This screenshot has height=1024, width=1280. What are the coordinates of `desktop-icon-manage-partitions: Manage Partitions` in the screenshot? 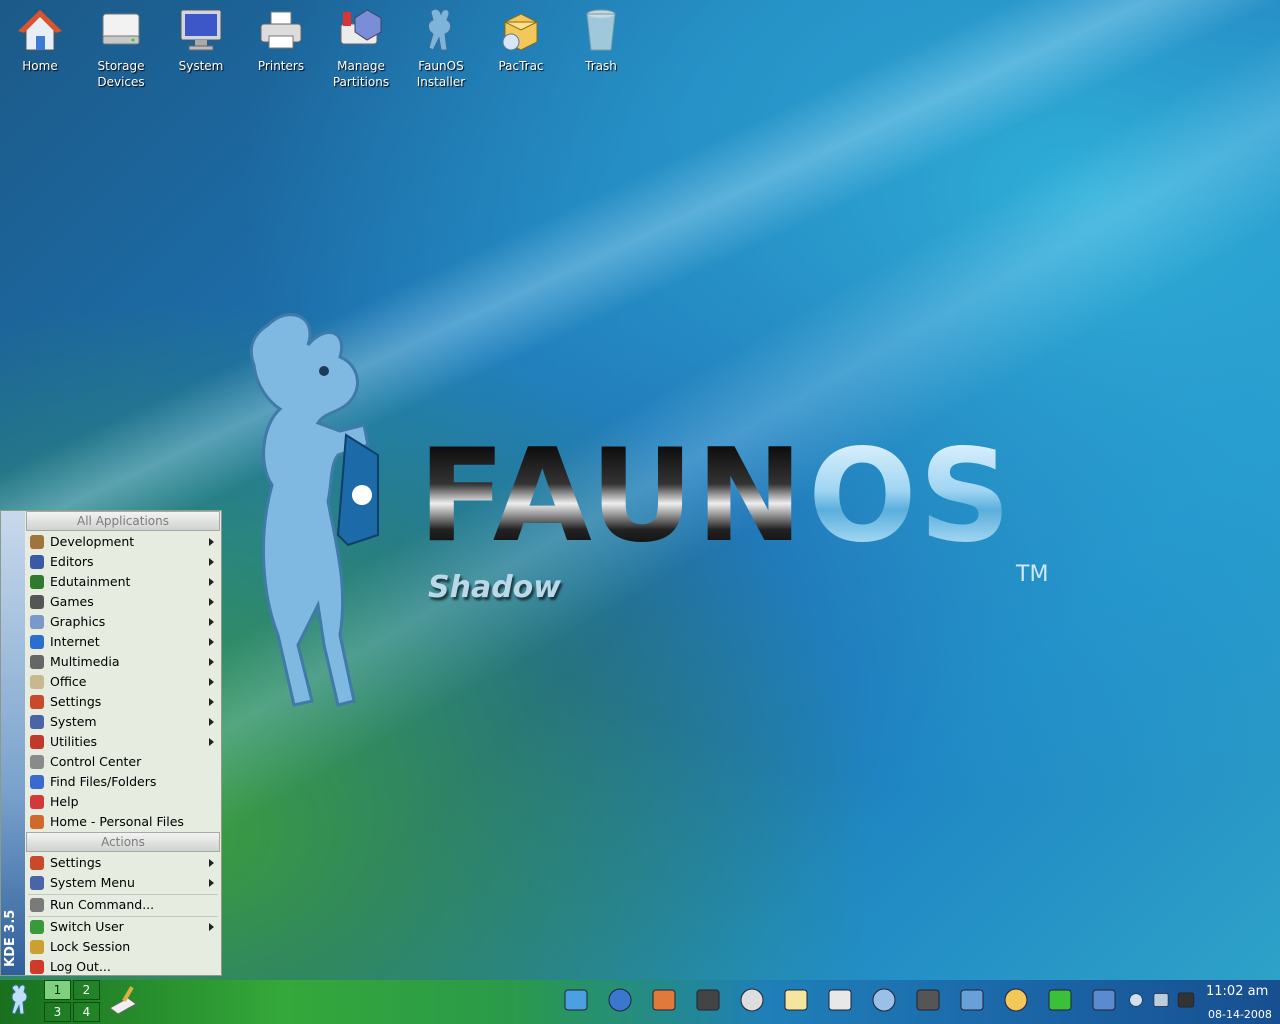 It's located at (361, 48).